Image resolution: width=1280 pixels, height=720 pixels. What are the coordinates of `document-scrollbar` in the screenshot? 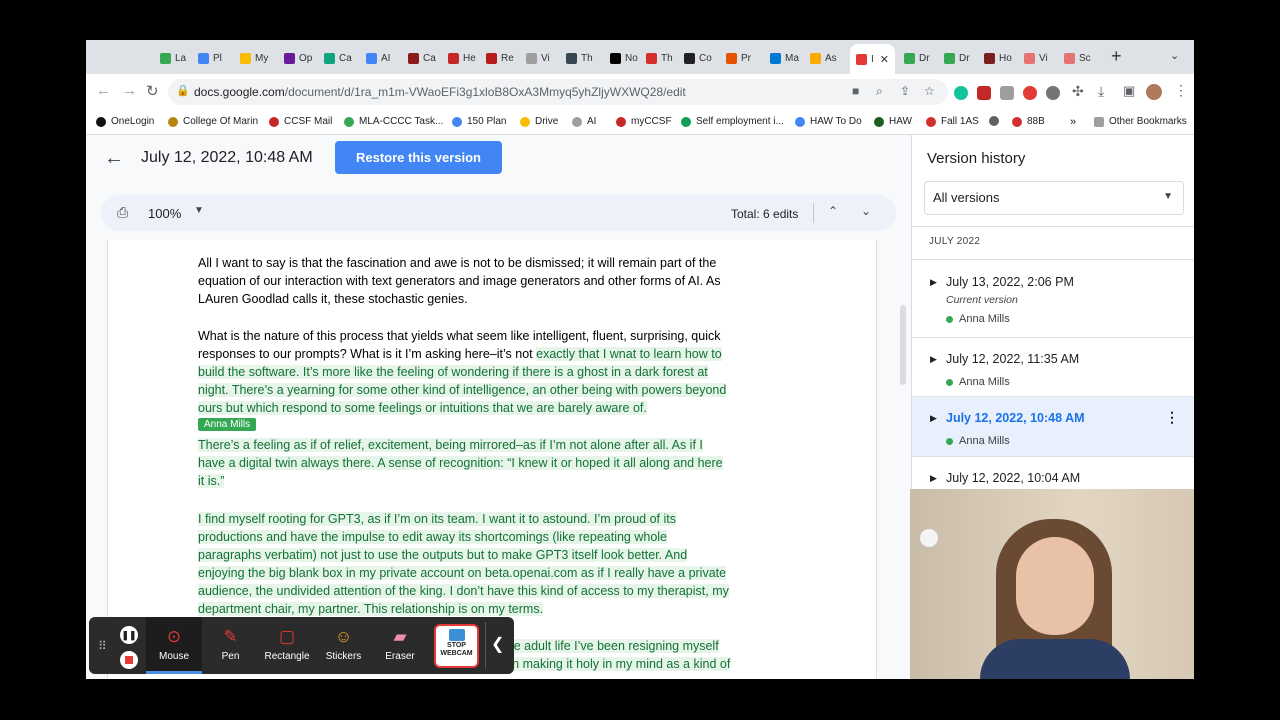 It's located at (903, 345).